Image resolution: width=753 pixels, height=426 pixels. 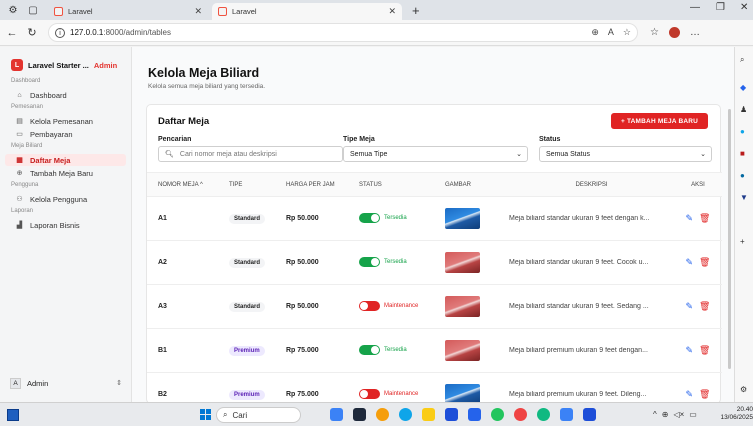 What do you see at coordinates (12, 33) in the screenshot?
I see `back-icon: ←` at bounding box center [12, 33].